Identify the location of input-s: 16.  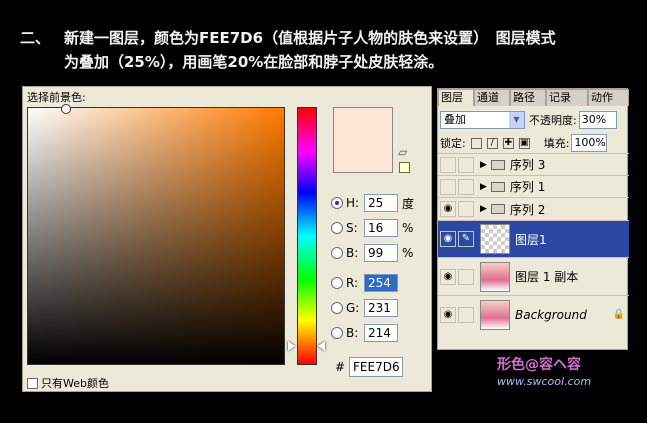
(381, 228).